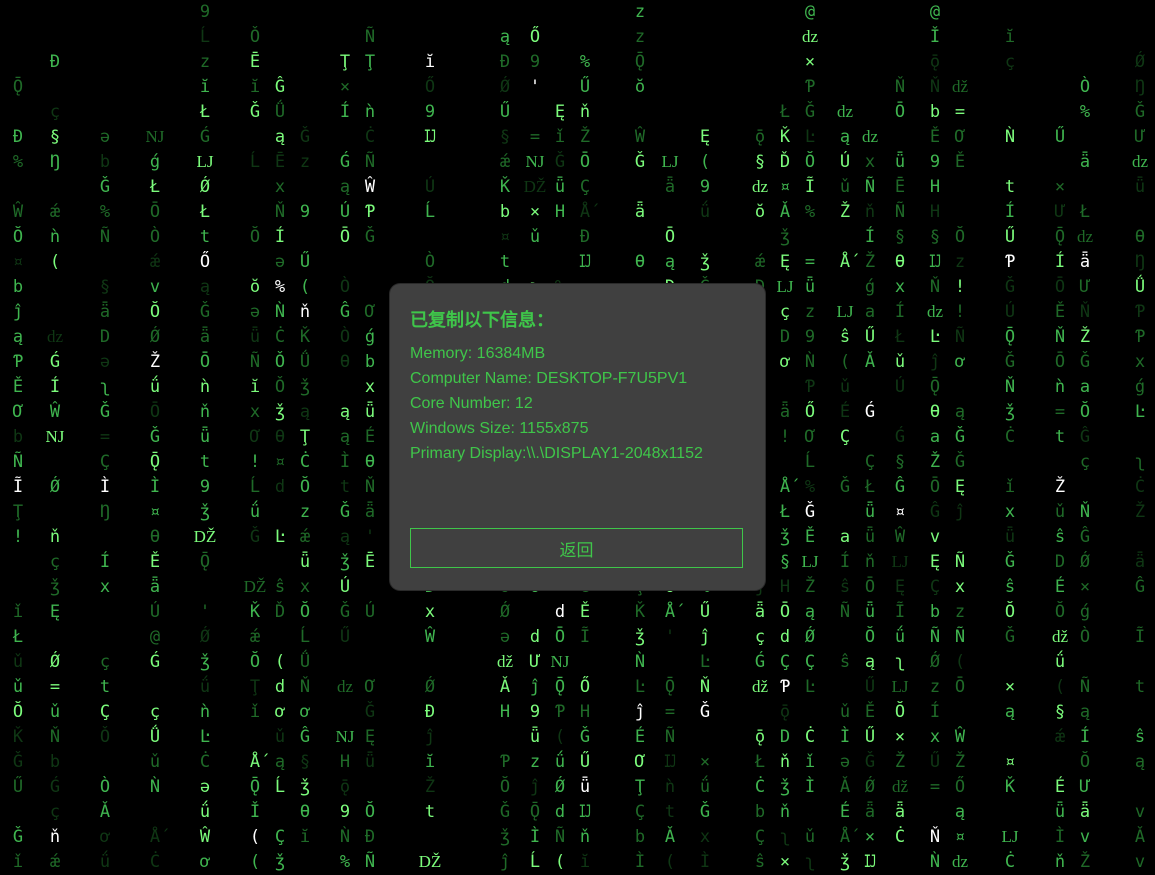 Image resolution: width=1155 pixels, height=875 pixels. What do you see at coordinates (430, 637) in the screenshot?
I see `rain-glyph: Ŵ` at bounding box center [430, 637].